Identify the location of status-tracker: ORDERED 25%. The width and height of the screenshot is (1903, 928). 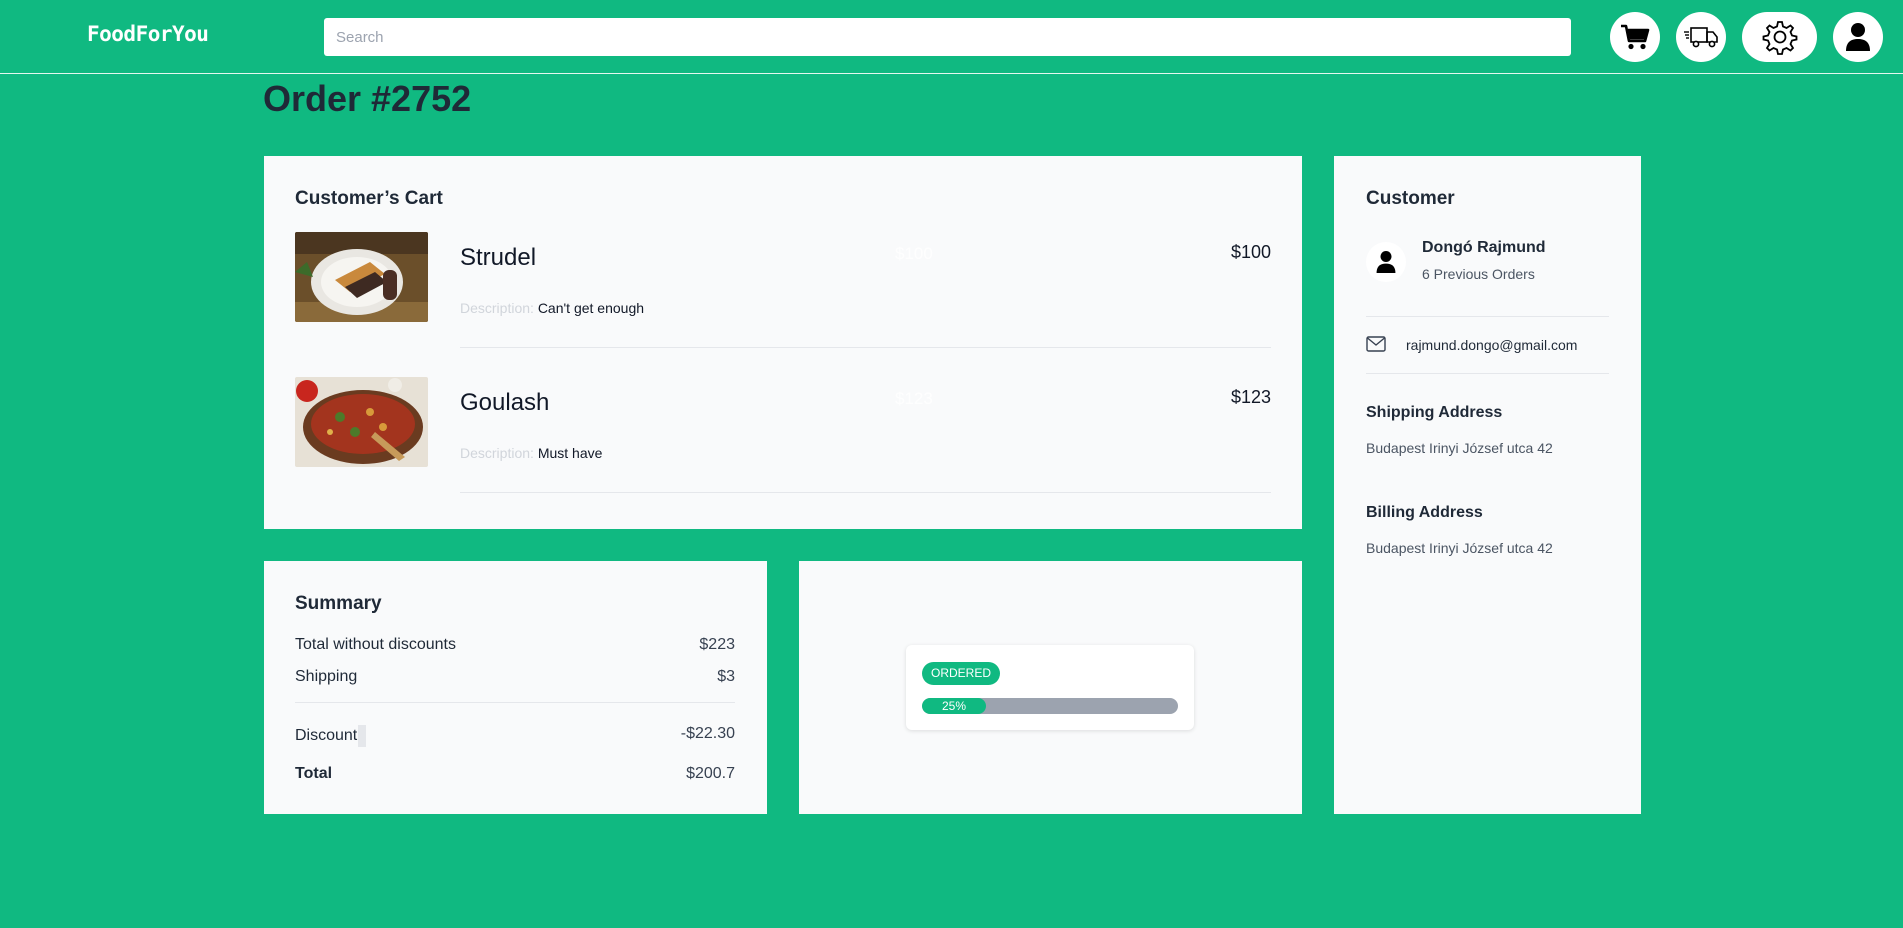
(1050, 687).